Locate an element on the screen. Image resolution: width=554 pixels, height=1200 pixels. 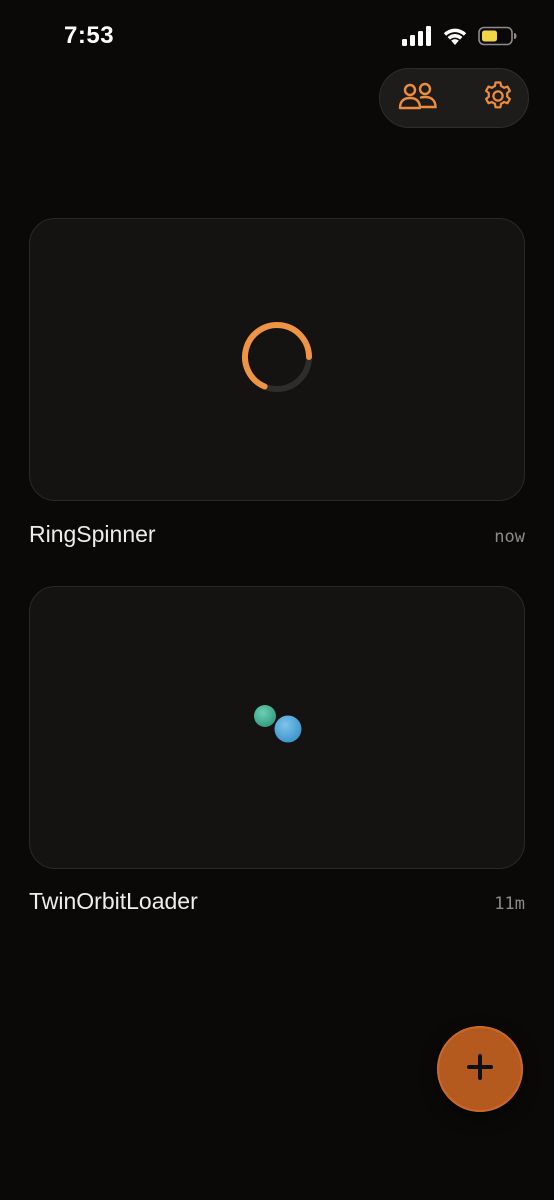
plus-icon is located at coordinates (480, 1069).